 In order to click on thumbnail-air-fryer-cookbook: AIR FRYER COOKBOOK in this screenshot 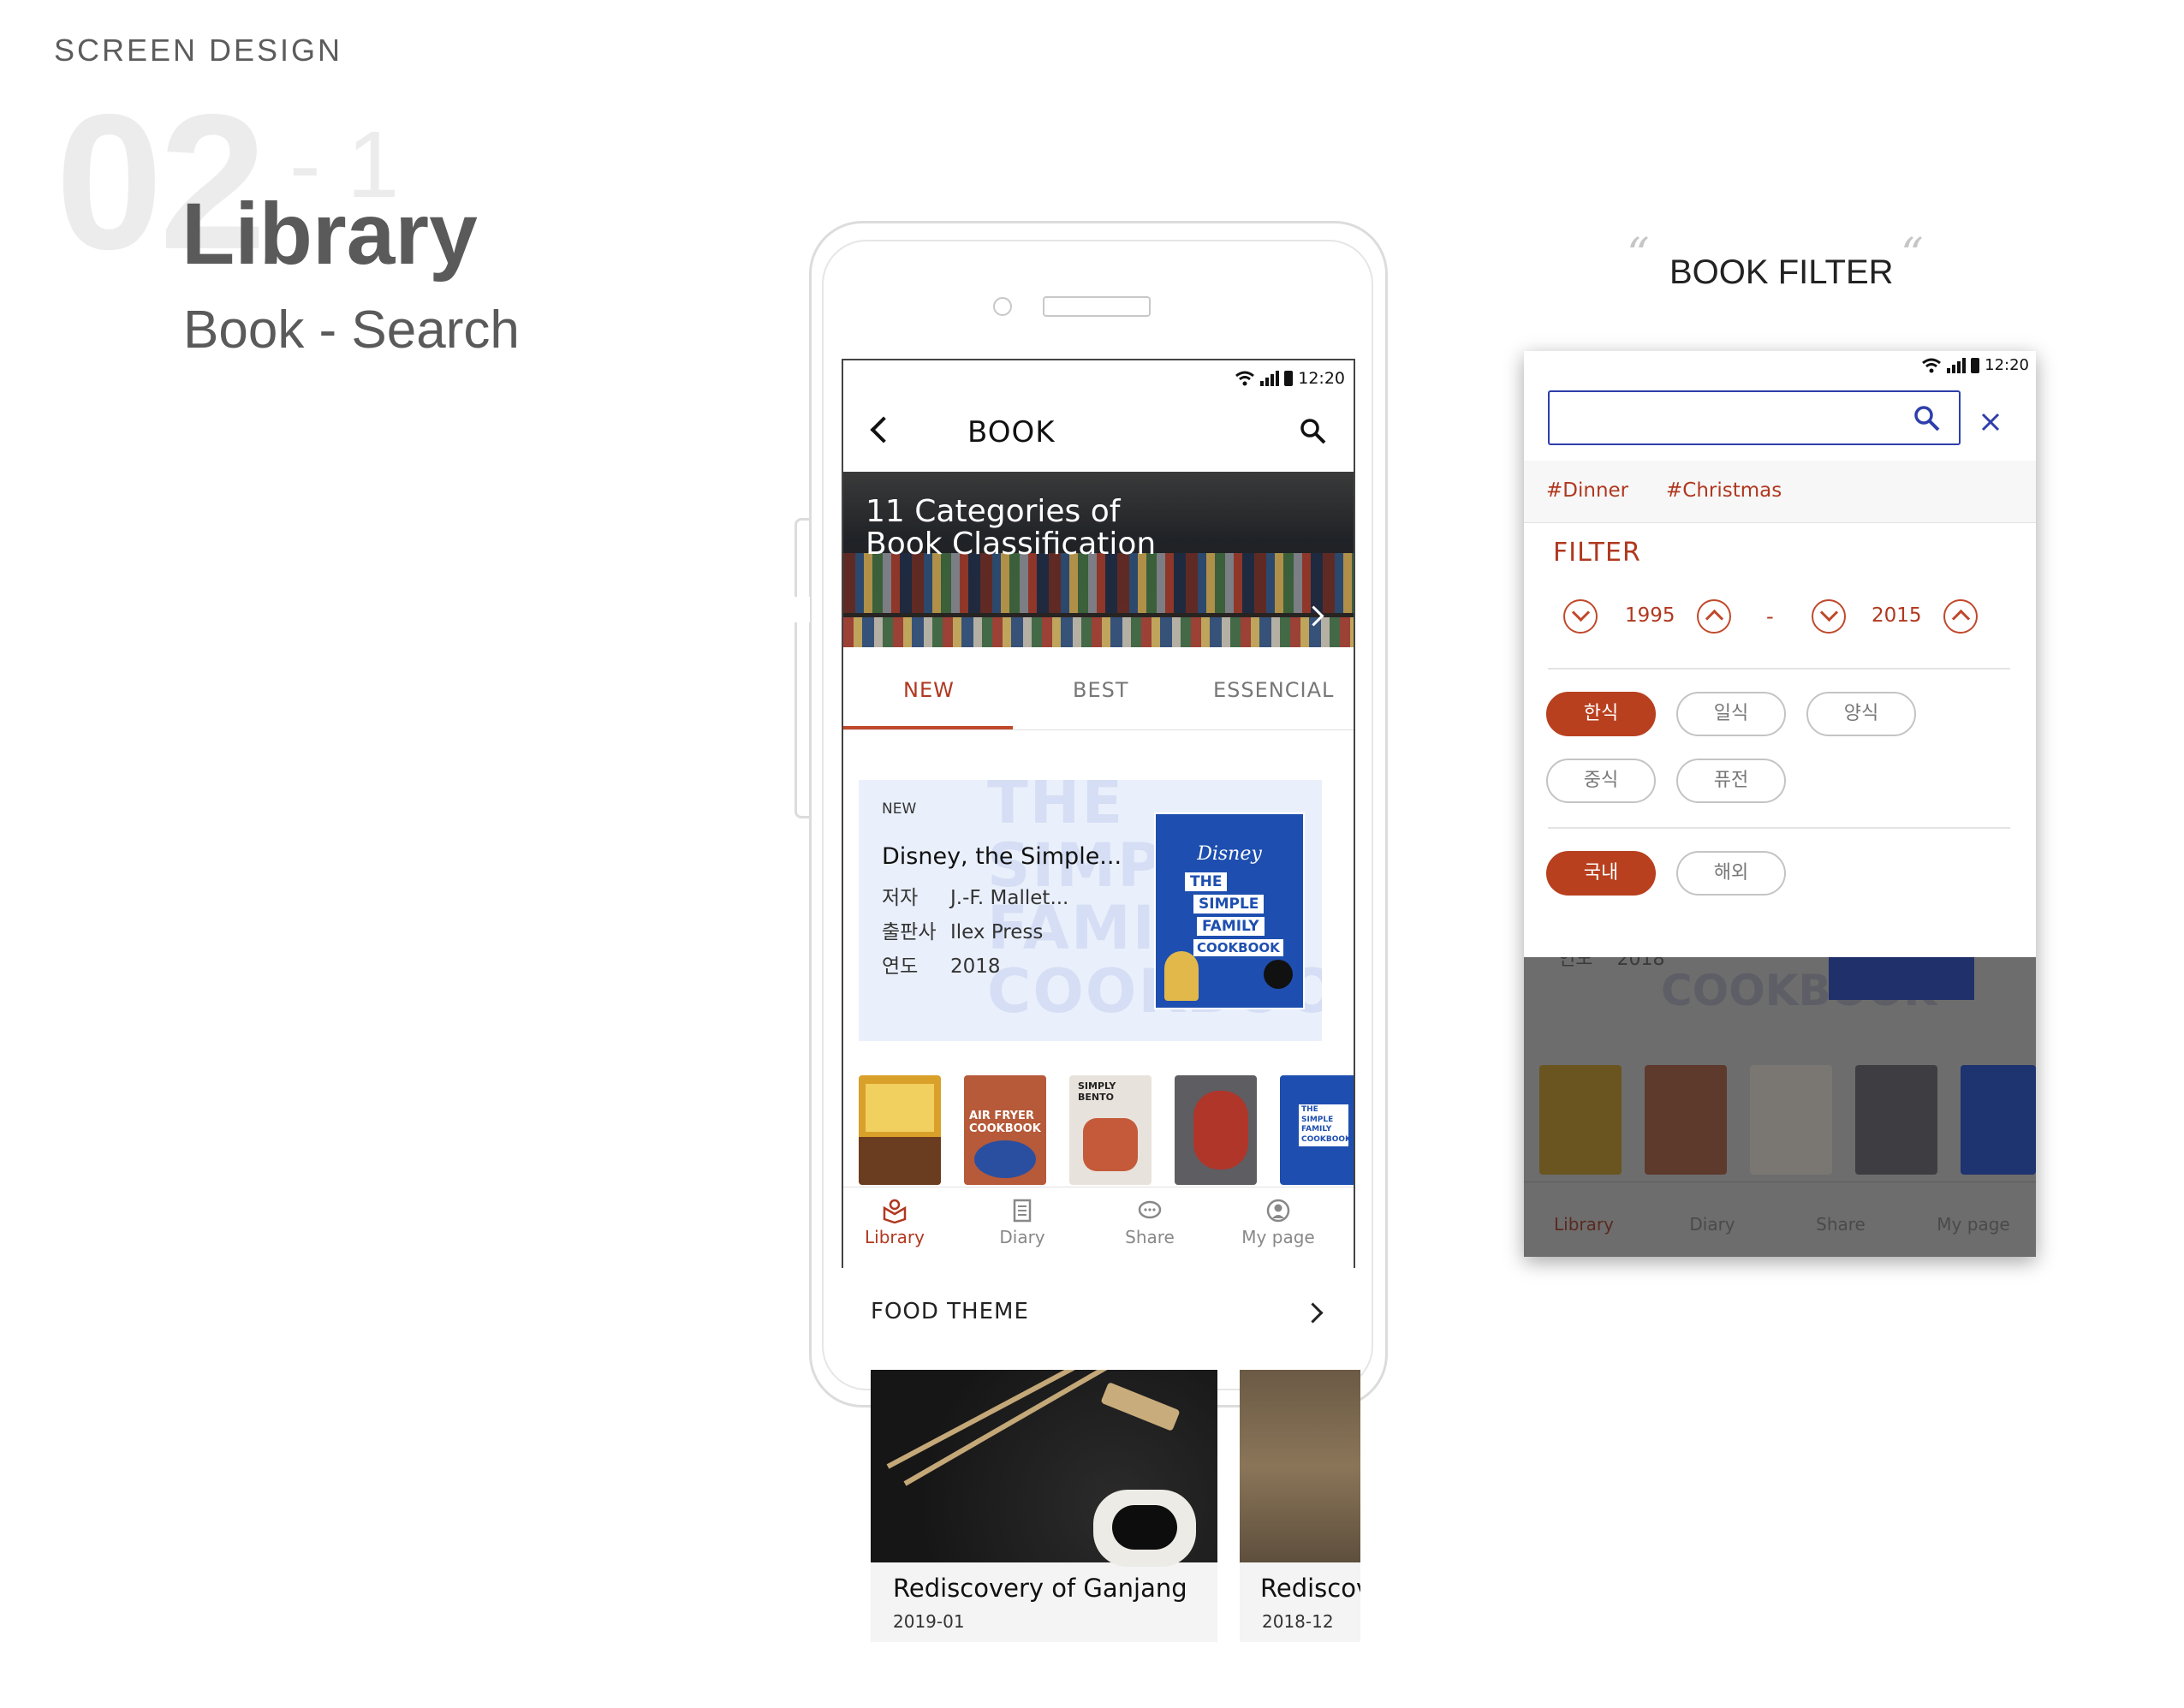, I will do `click(1005, 1130)`.